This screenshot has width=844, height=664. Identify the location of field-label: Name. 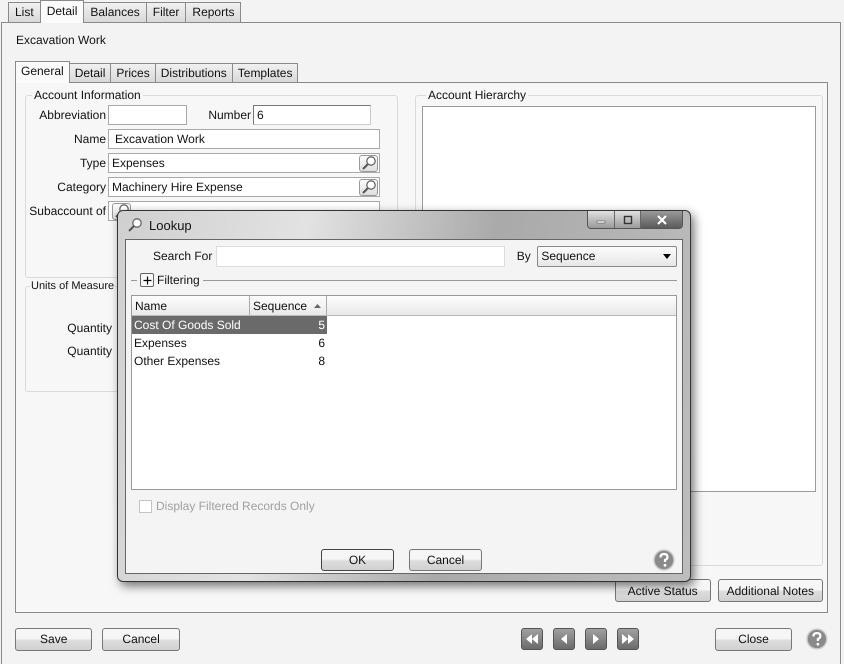
(89, 139).